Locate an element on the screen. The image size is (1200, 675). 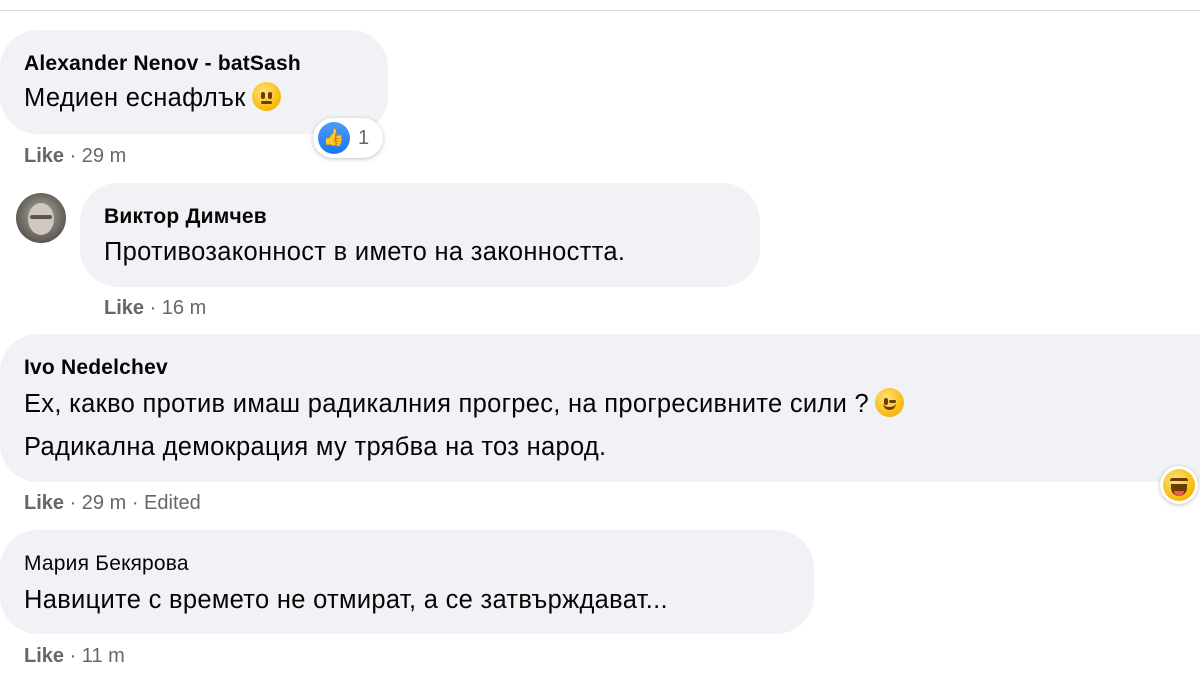
reaction-count: 1 is located at coordinates (364, 138).